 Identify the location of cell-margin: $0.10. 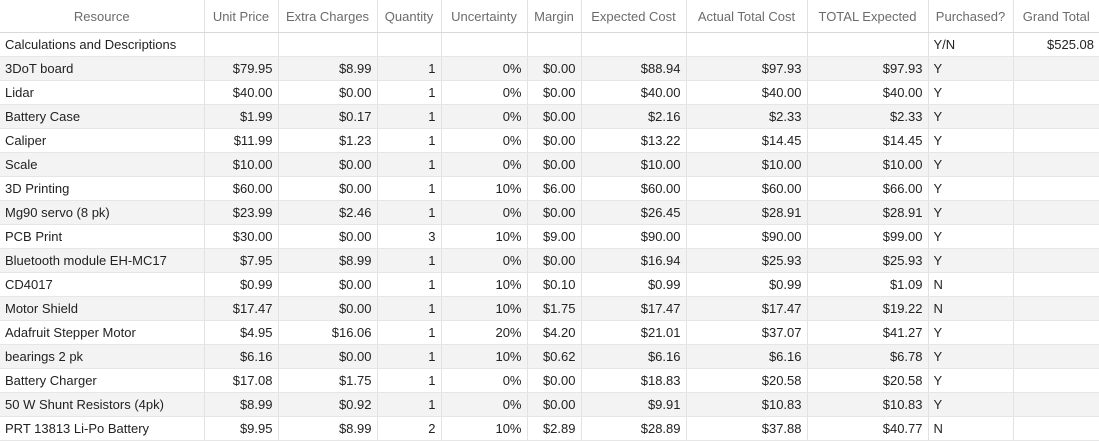
(554, 284).